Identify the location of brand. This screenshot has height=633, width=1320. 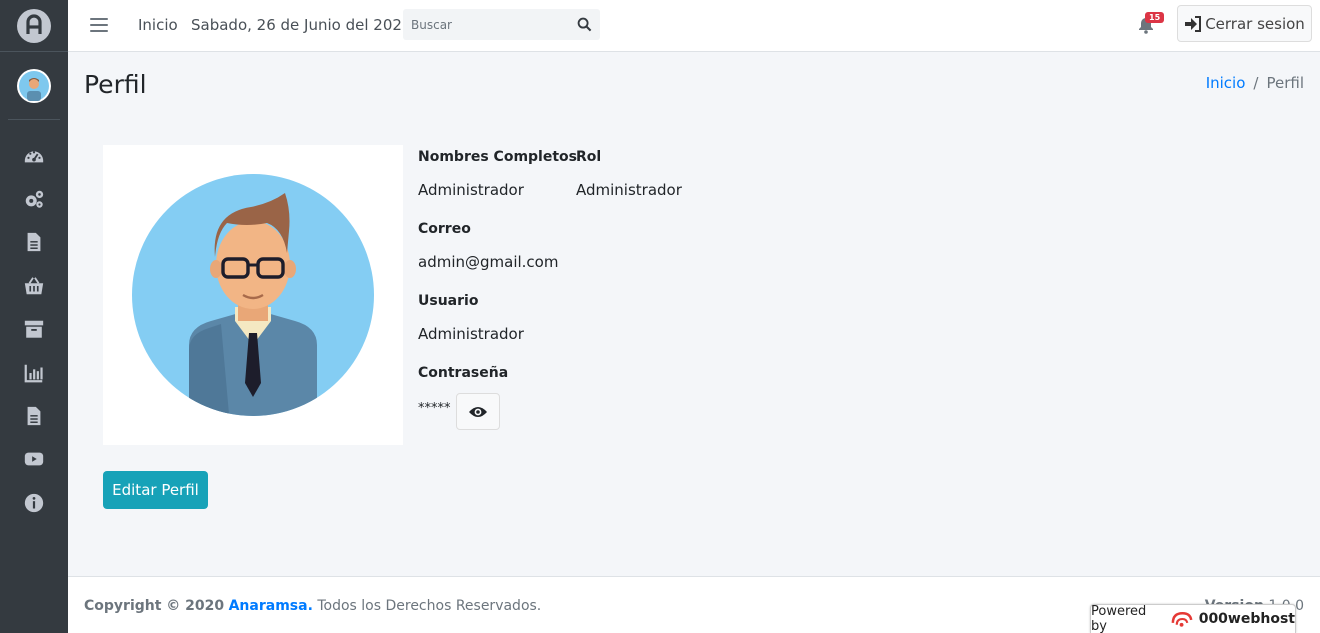
(34, 26).